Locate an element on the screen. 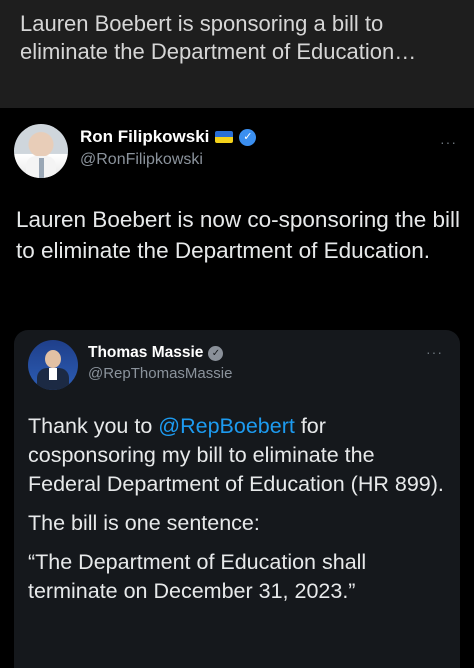  author-handle: @RonFilipkowski is located at coordinates (141, 160).